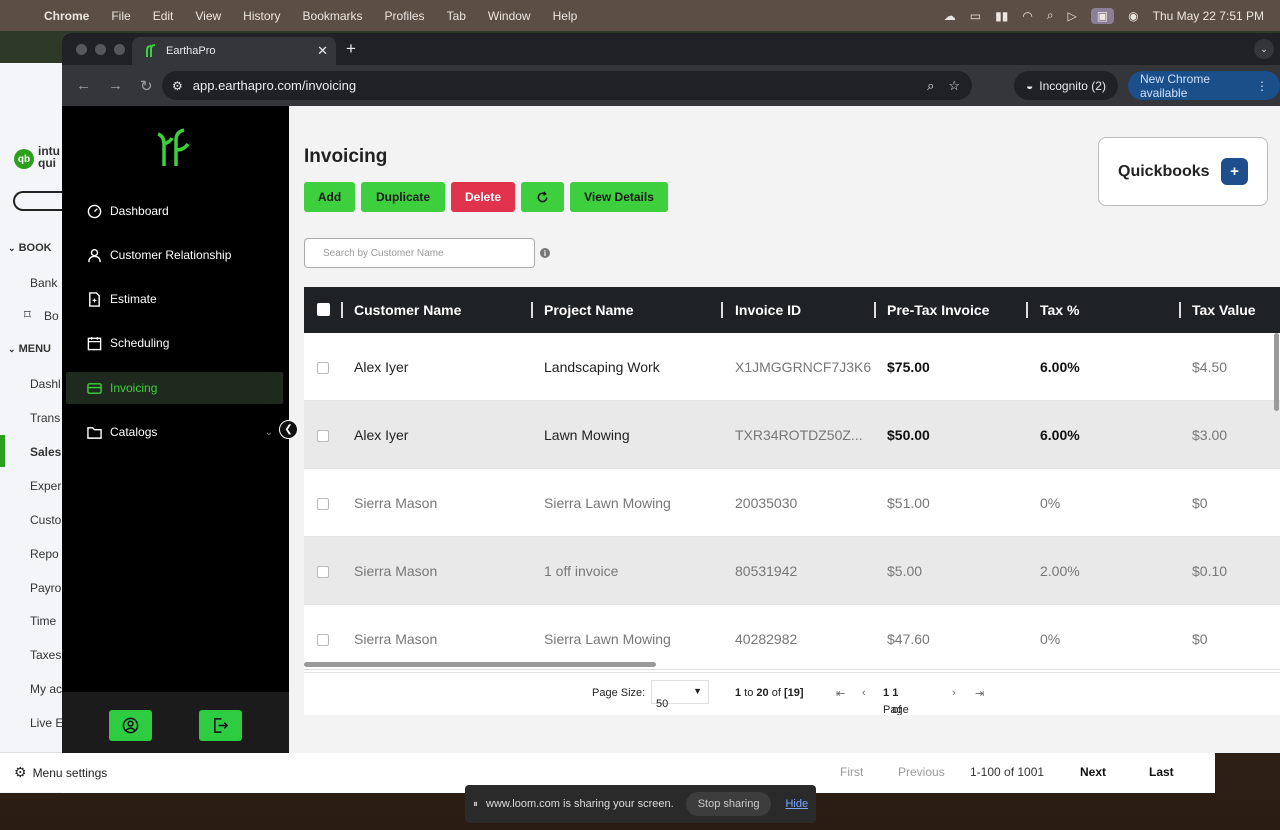 The height and width of the screenshot is (830, 1280). Describe the element at coordinates (174, 388) in the screenshot. I see `sidebar-item-invoicing: Invoicing` at that location.